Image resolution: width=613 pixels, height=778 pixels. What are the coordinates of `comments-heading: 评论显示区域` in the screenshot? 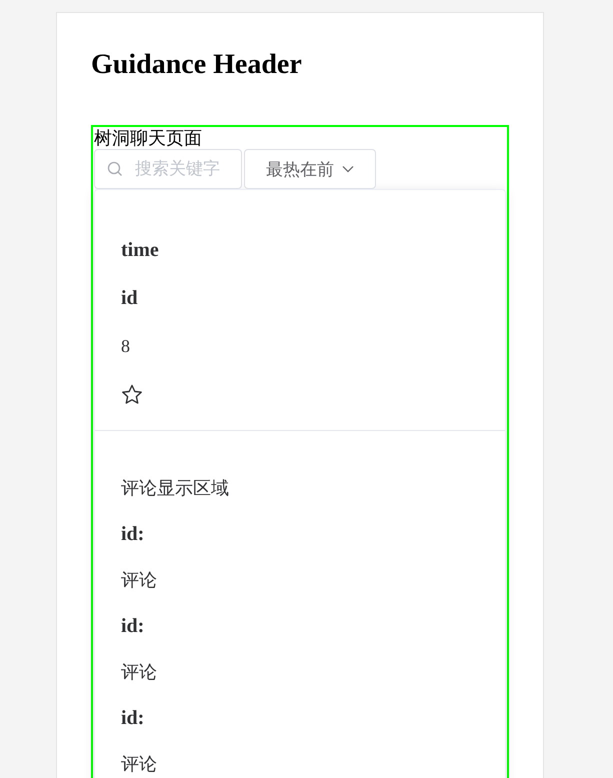 It's located at (175, 488).